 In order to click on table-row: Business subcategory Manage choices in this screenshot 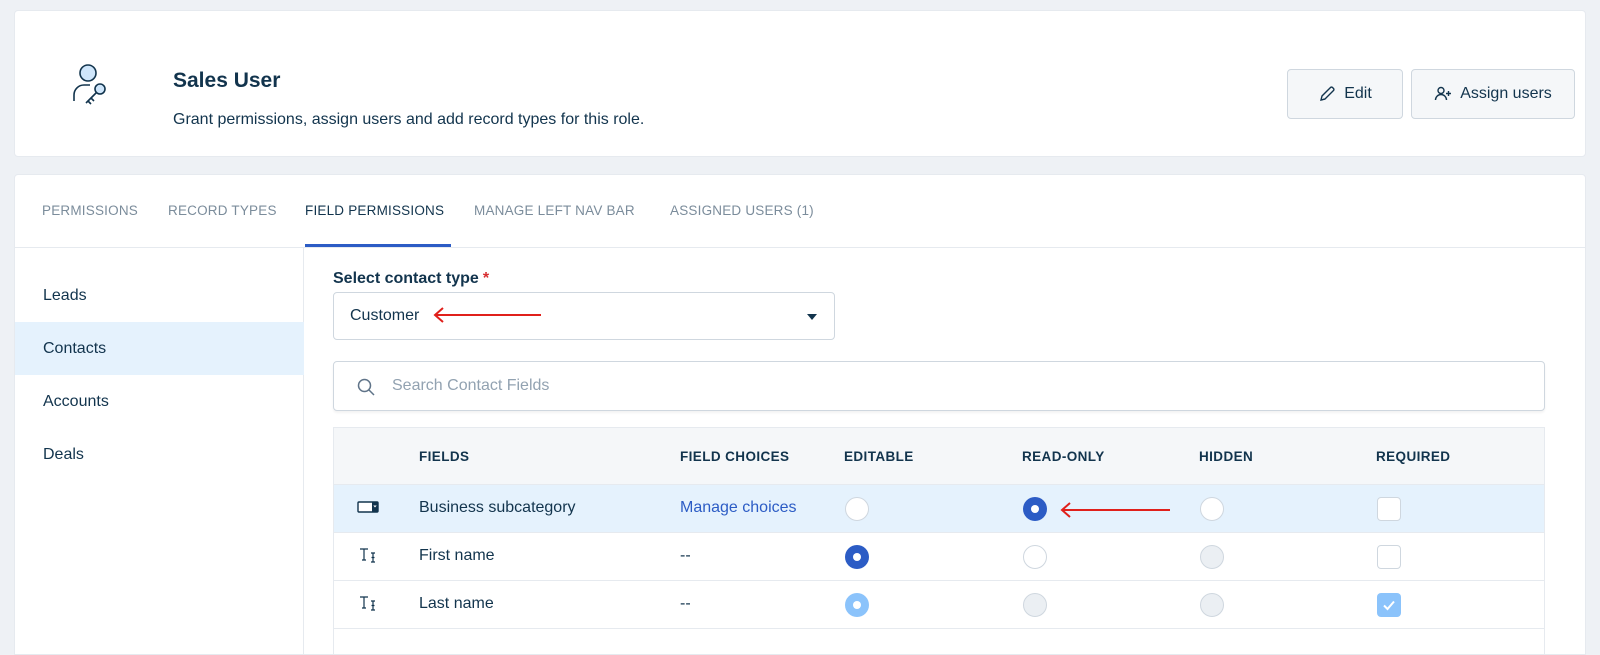, I will do `click(939, 509)`.